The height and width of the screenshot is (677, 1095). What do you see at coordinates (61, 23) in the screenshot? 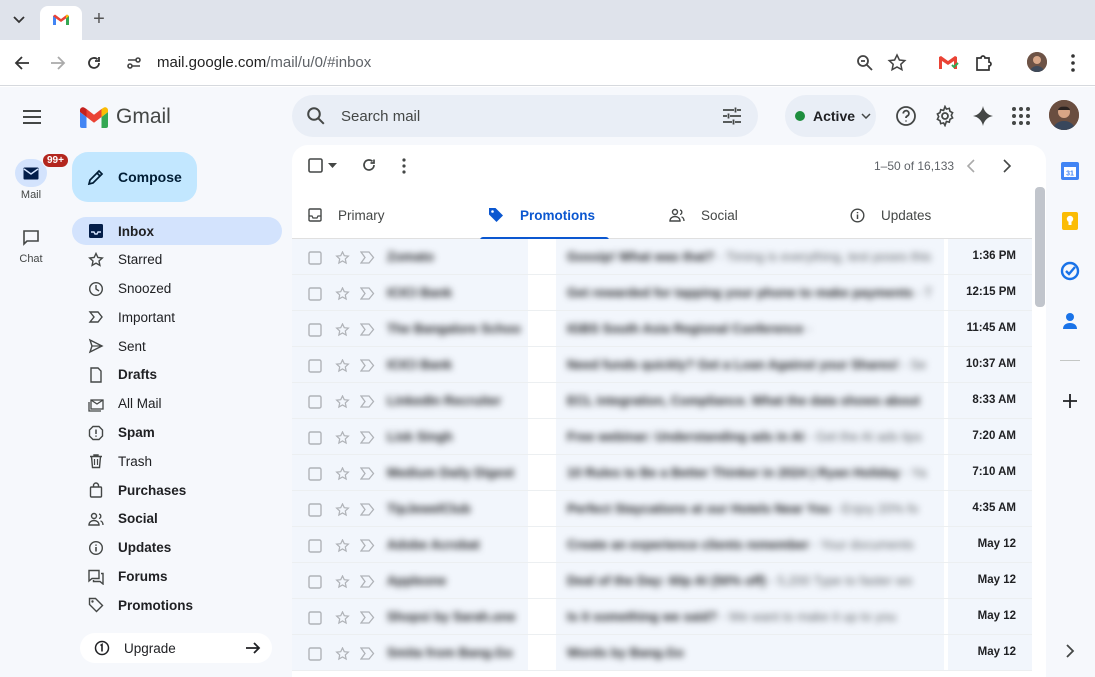
I see `browser-tab-gmail` at bounding box center [61, 23].